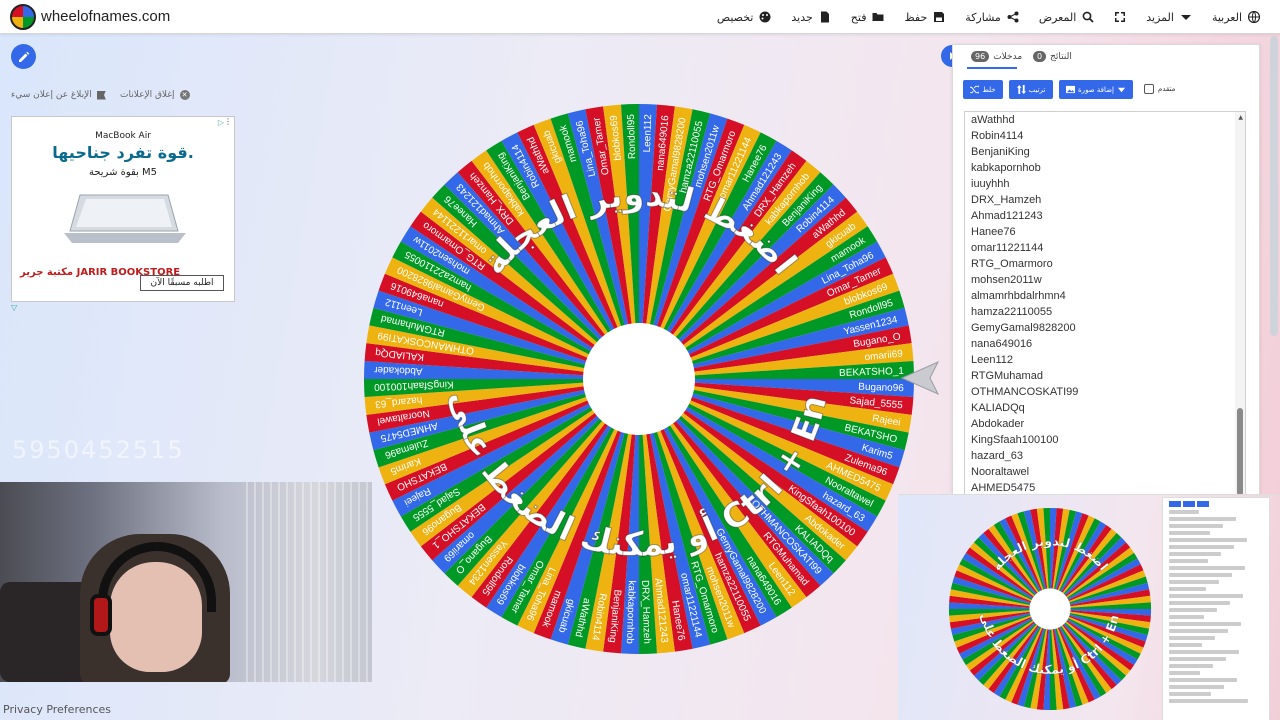 This screenshot has width=1280, height=720. What do you see at coordinates (1037, 89) in the screenshot?
I see `sort-label: ترتيب` at bounding box center [1037, 89].